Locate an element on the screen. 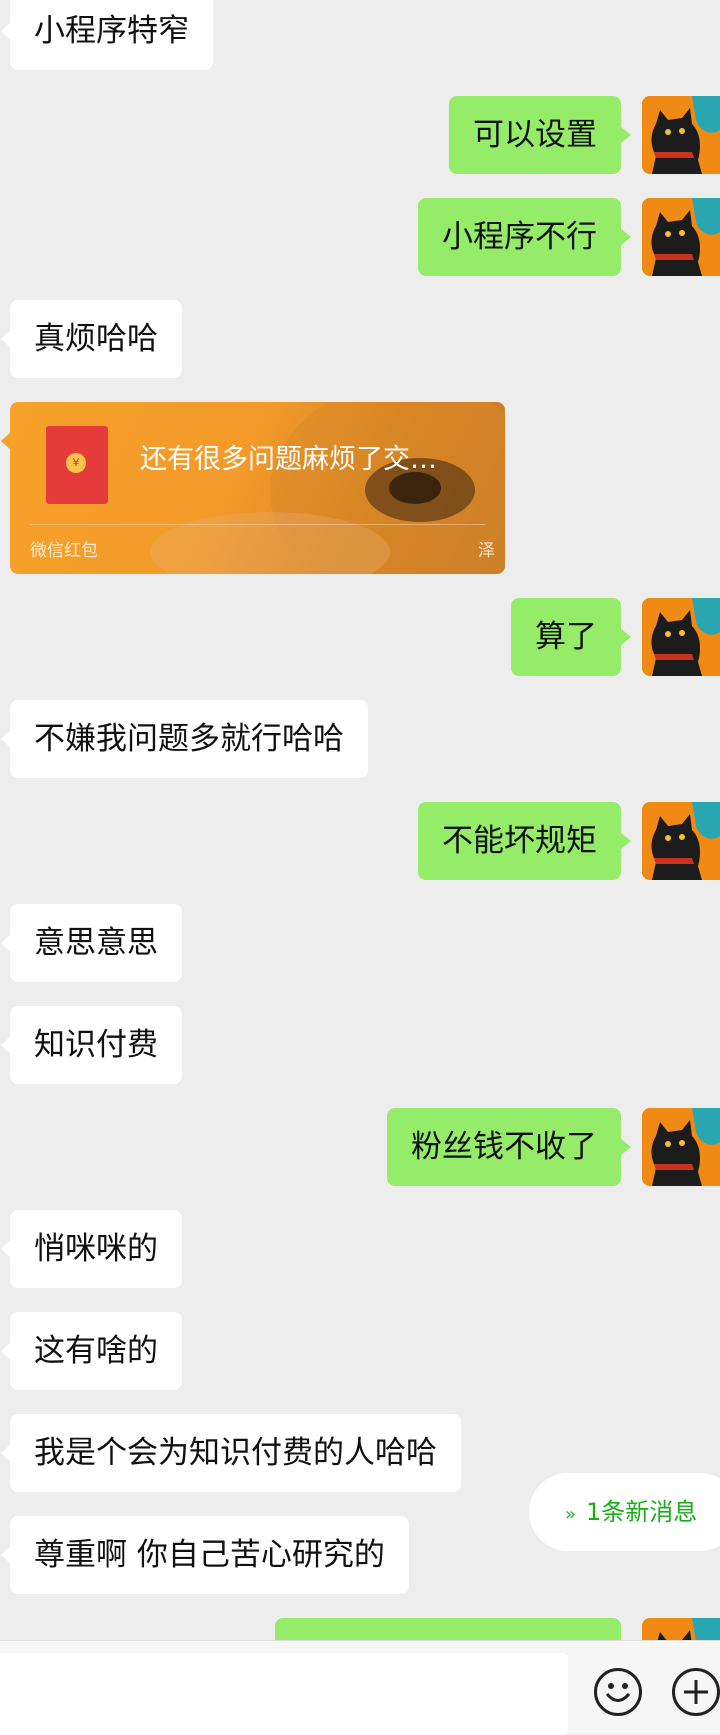  incoming-message-bubble: 知识付费 is located at coordinates (91, 1045).